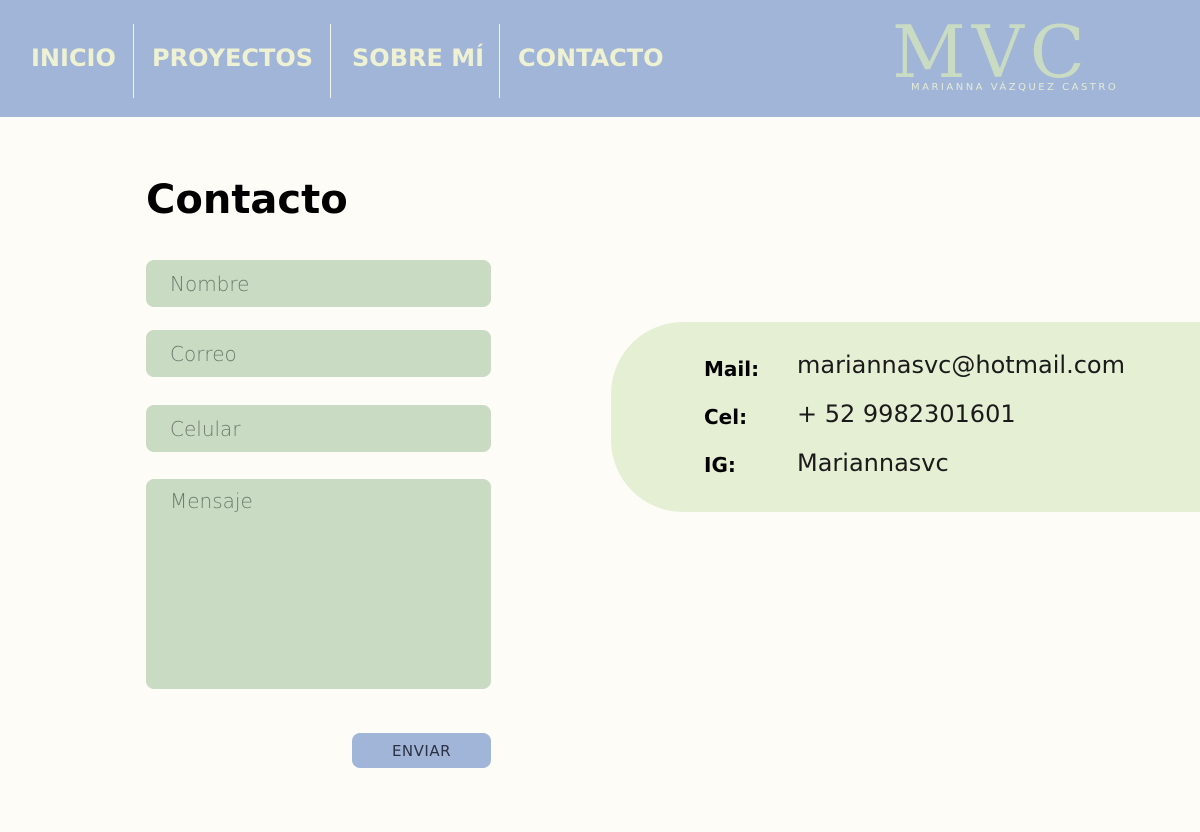 The image size is (1200, 832). I want to click on page-title: Contacto, so click(247, 200).